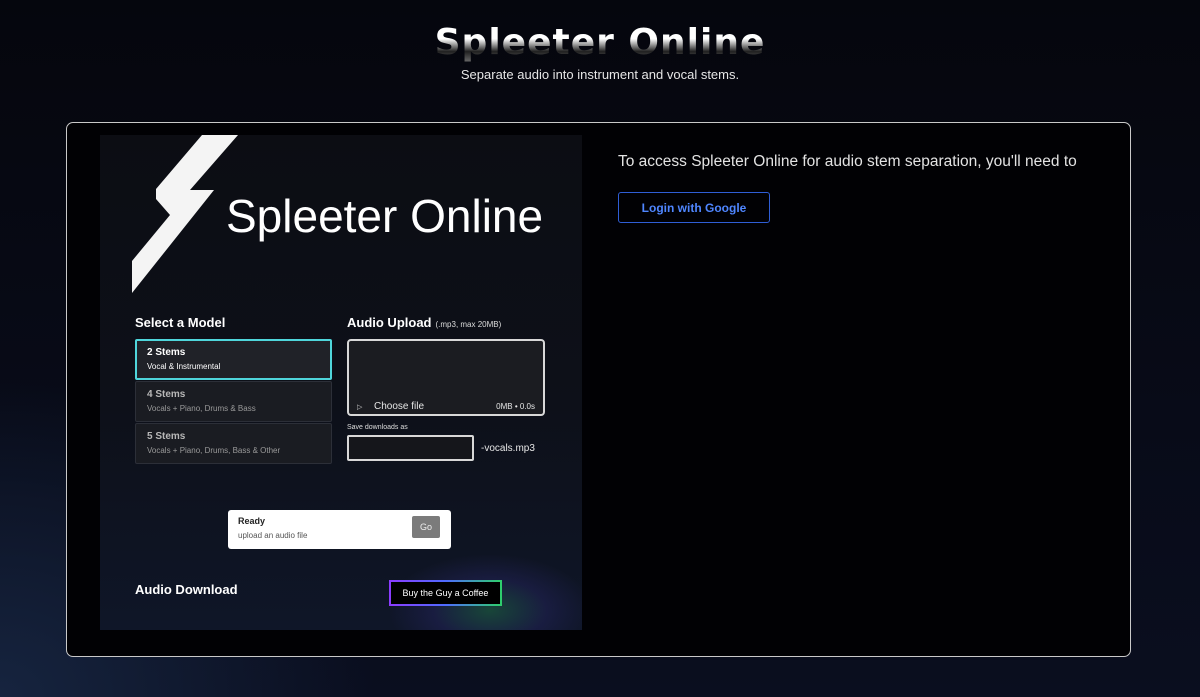 The width and height of the screenshot is (1200, 697). I want to click on login-with-google-button: Login with Google, so click(694, 207).